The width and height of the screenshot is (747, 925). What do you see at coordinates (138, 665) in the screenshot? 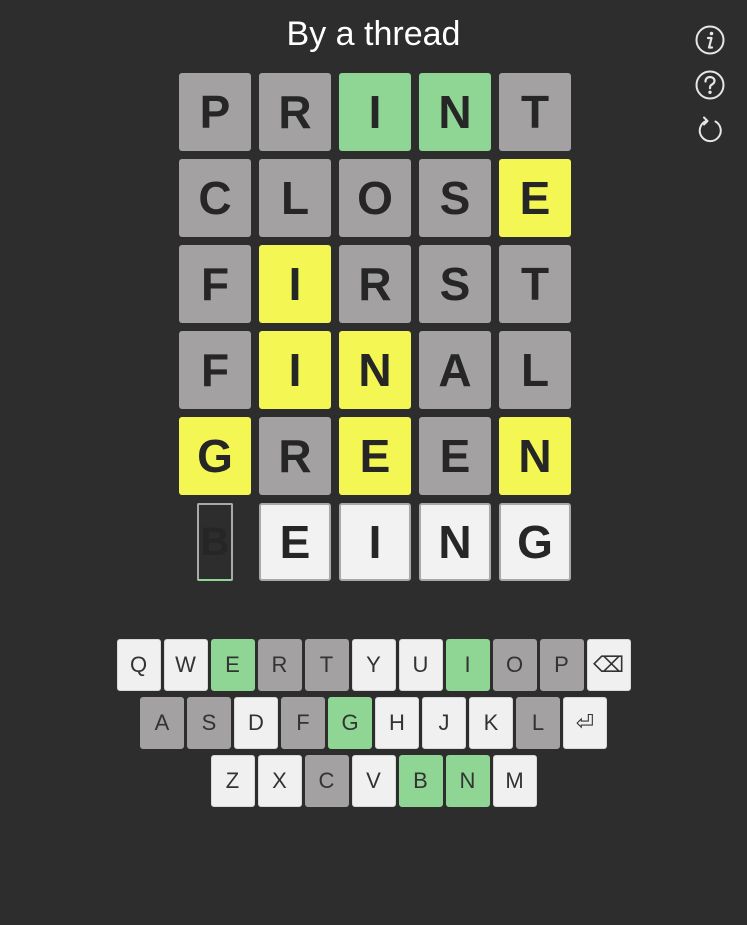
I see `key-q: Q` at bounding box center [138, 665].